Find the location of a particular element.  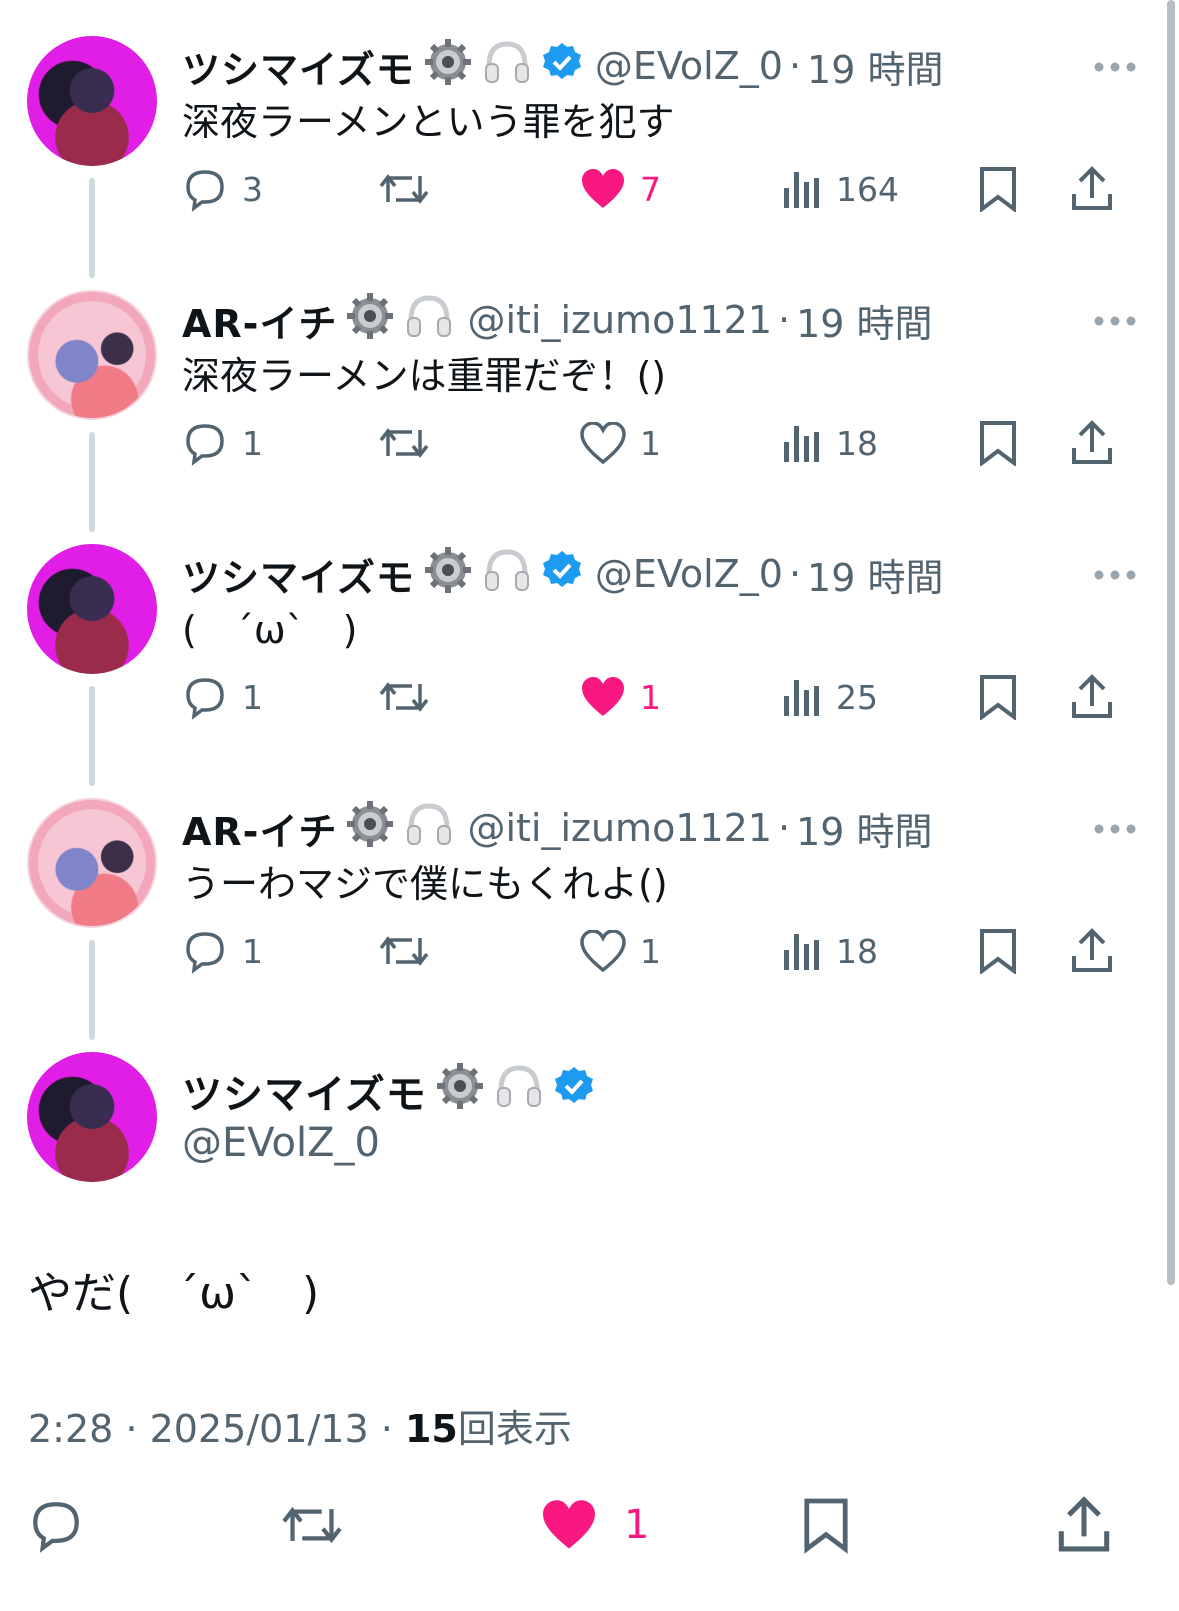

tweet-text: 深夜ラーメンという罪を犯す is located at coordinates (428, 122).